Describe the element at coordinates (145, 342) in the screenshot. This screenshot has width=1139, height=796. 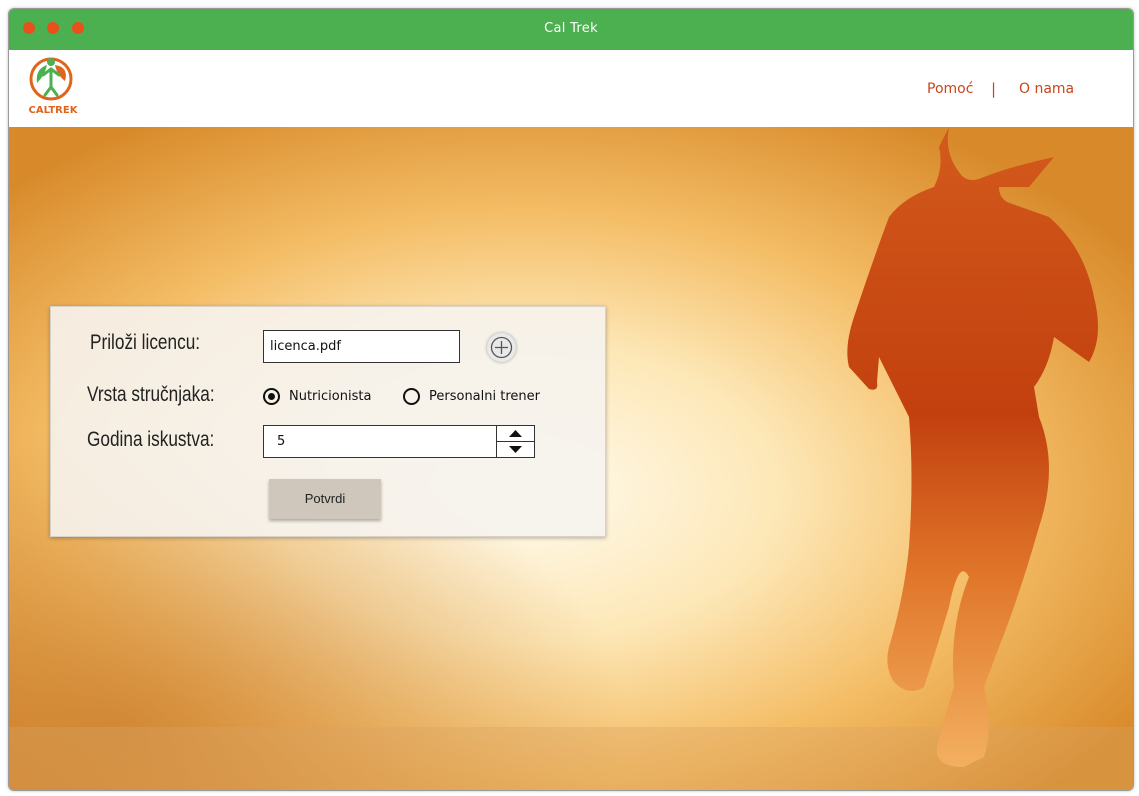
I see `license-label: Priloži licencu:` at that location.